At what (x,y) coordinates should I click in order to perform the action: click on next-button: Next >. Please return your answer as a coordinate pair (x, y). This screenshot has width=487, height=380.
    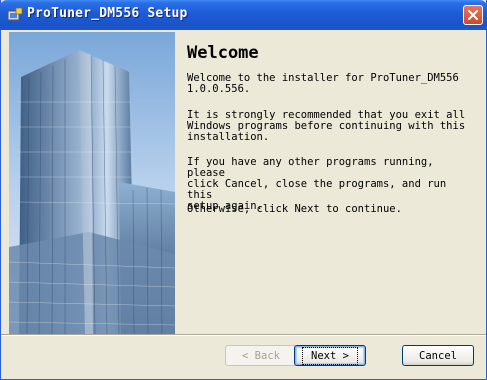
    Looking at the image, I should click on (330, 355).